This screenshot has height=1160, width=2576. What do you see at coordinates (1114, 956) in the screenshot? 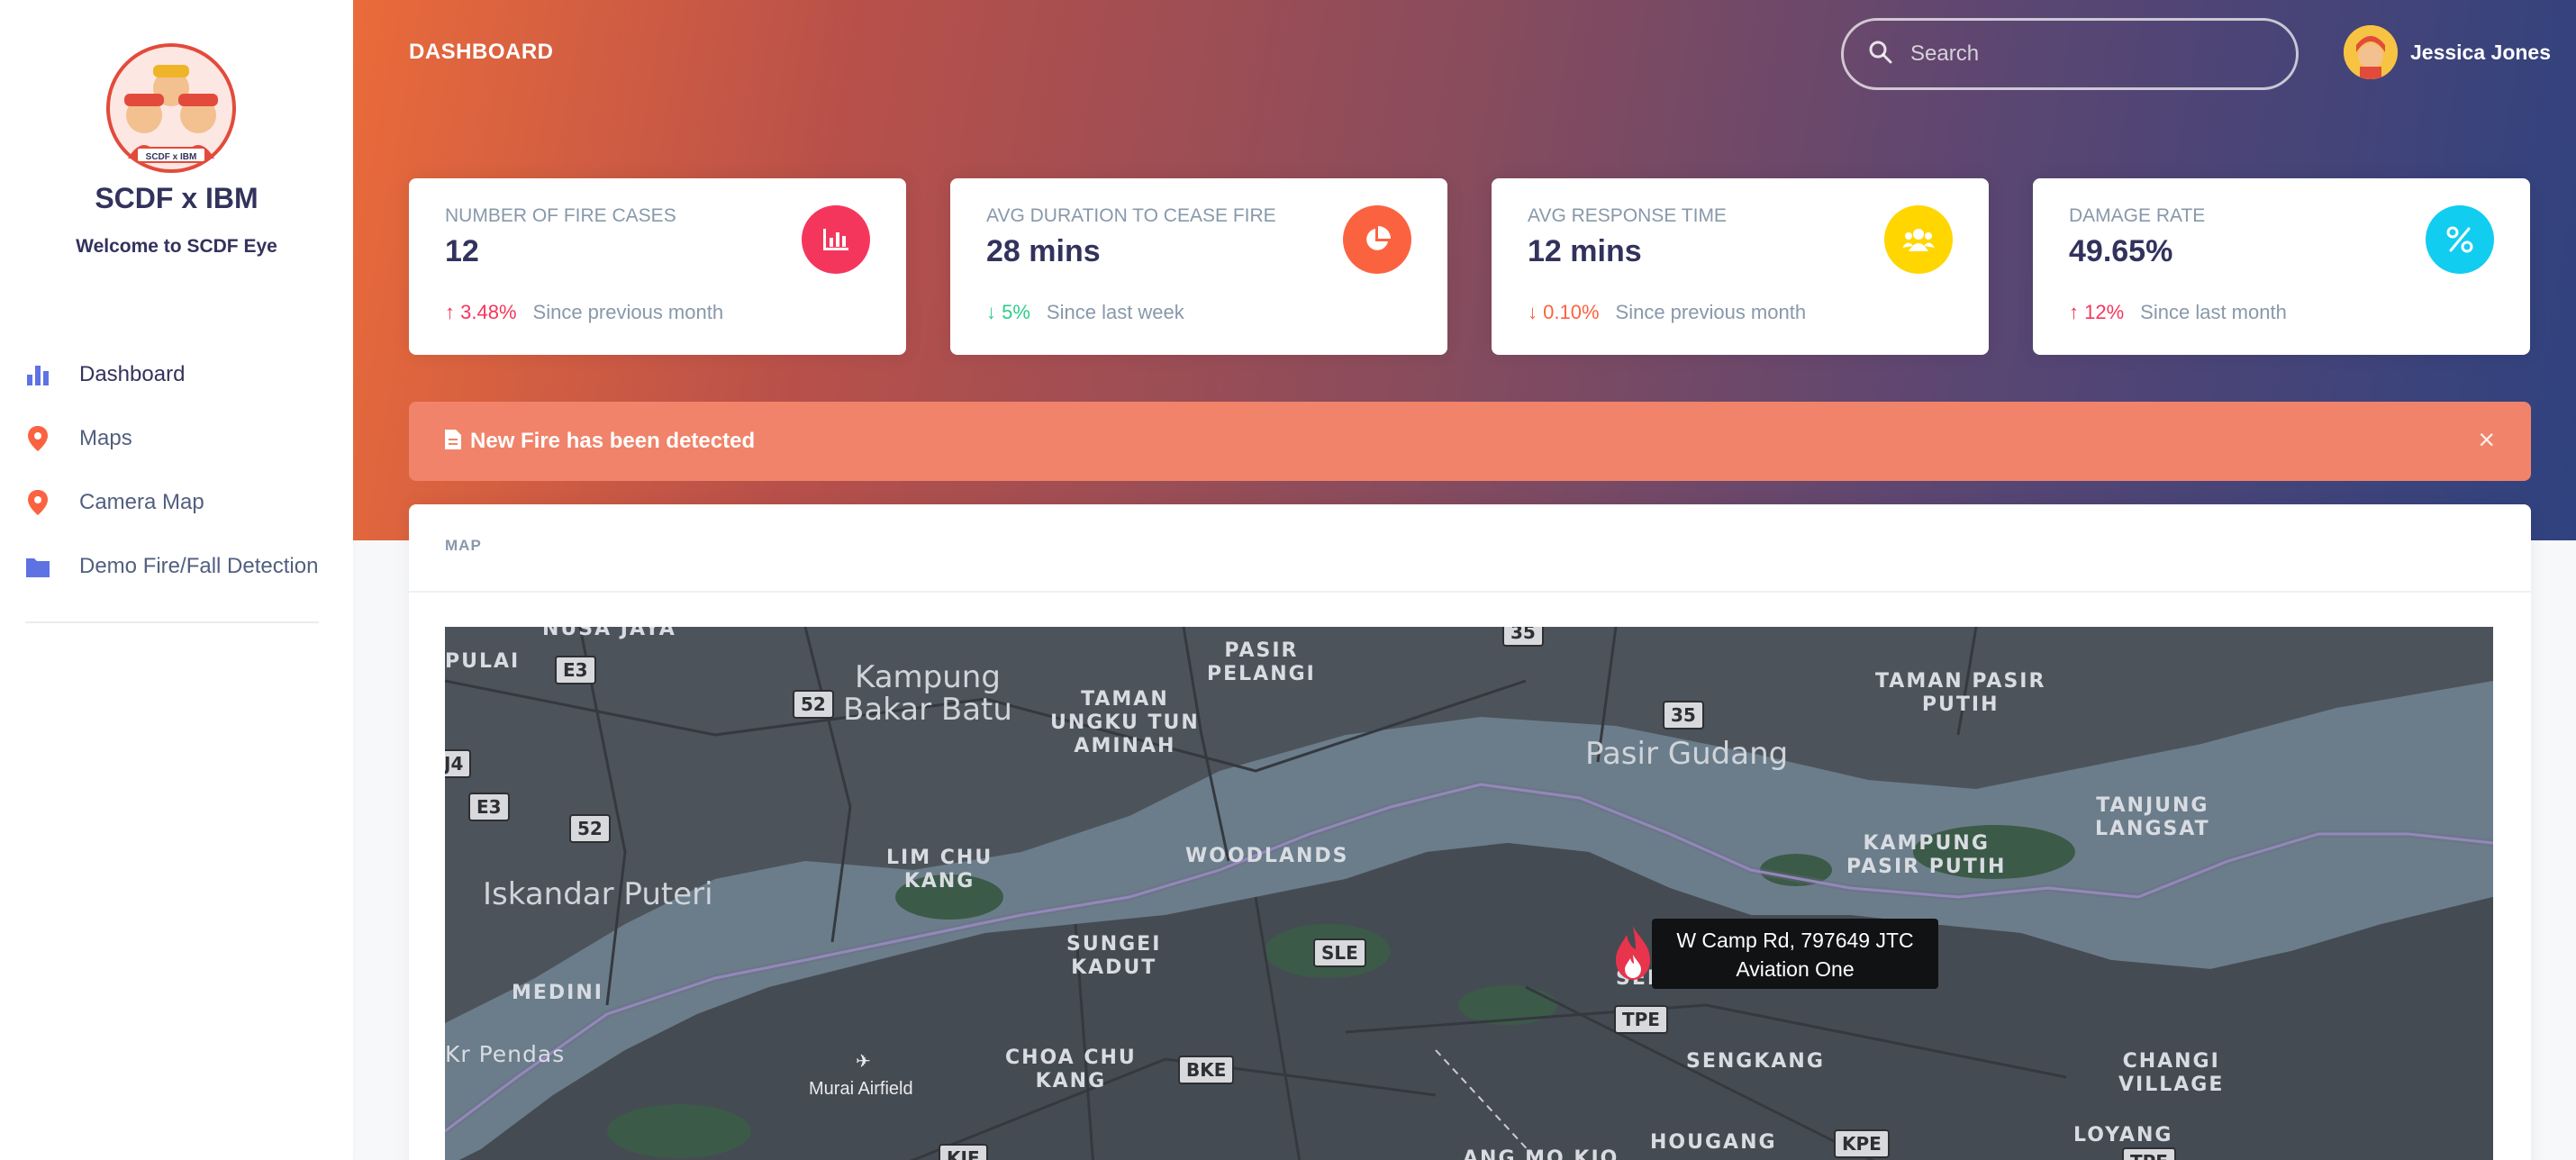
I see `map-label-sungei-kadut: SUNGEI KADUT` at bounding box center [1114, 956].